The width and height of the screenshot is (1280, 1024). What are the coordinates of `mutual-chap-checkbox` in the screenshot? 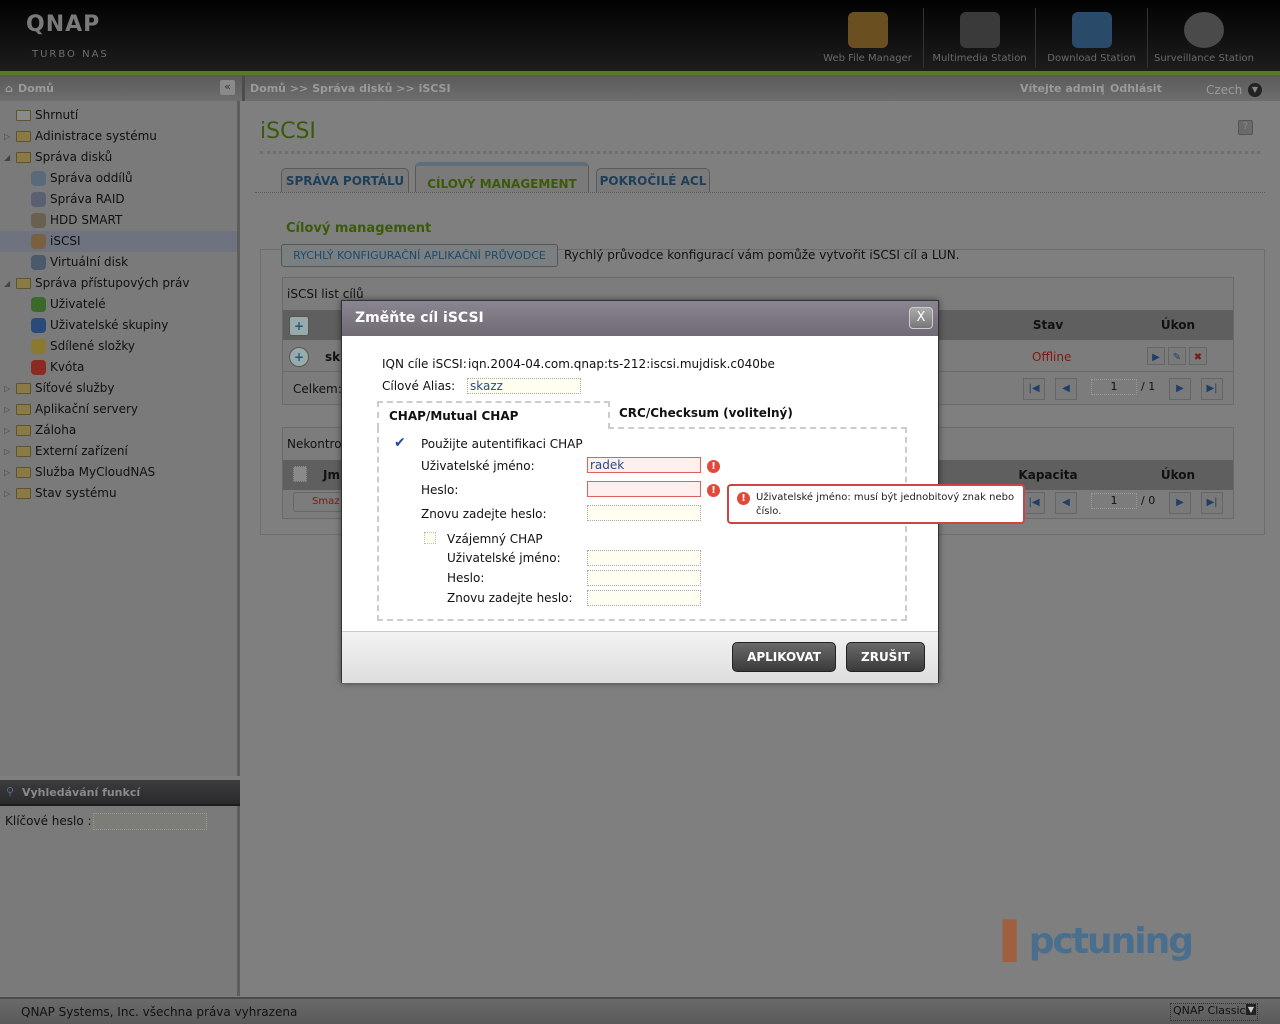 It's located at (430, 538).